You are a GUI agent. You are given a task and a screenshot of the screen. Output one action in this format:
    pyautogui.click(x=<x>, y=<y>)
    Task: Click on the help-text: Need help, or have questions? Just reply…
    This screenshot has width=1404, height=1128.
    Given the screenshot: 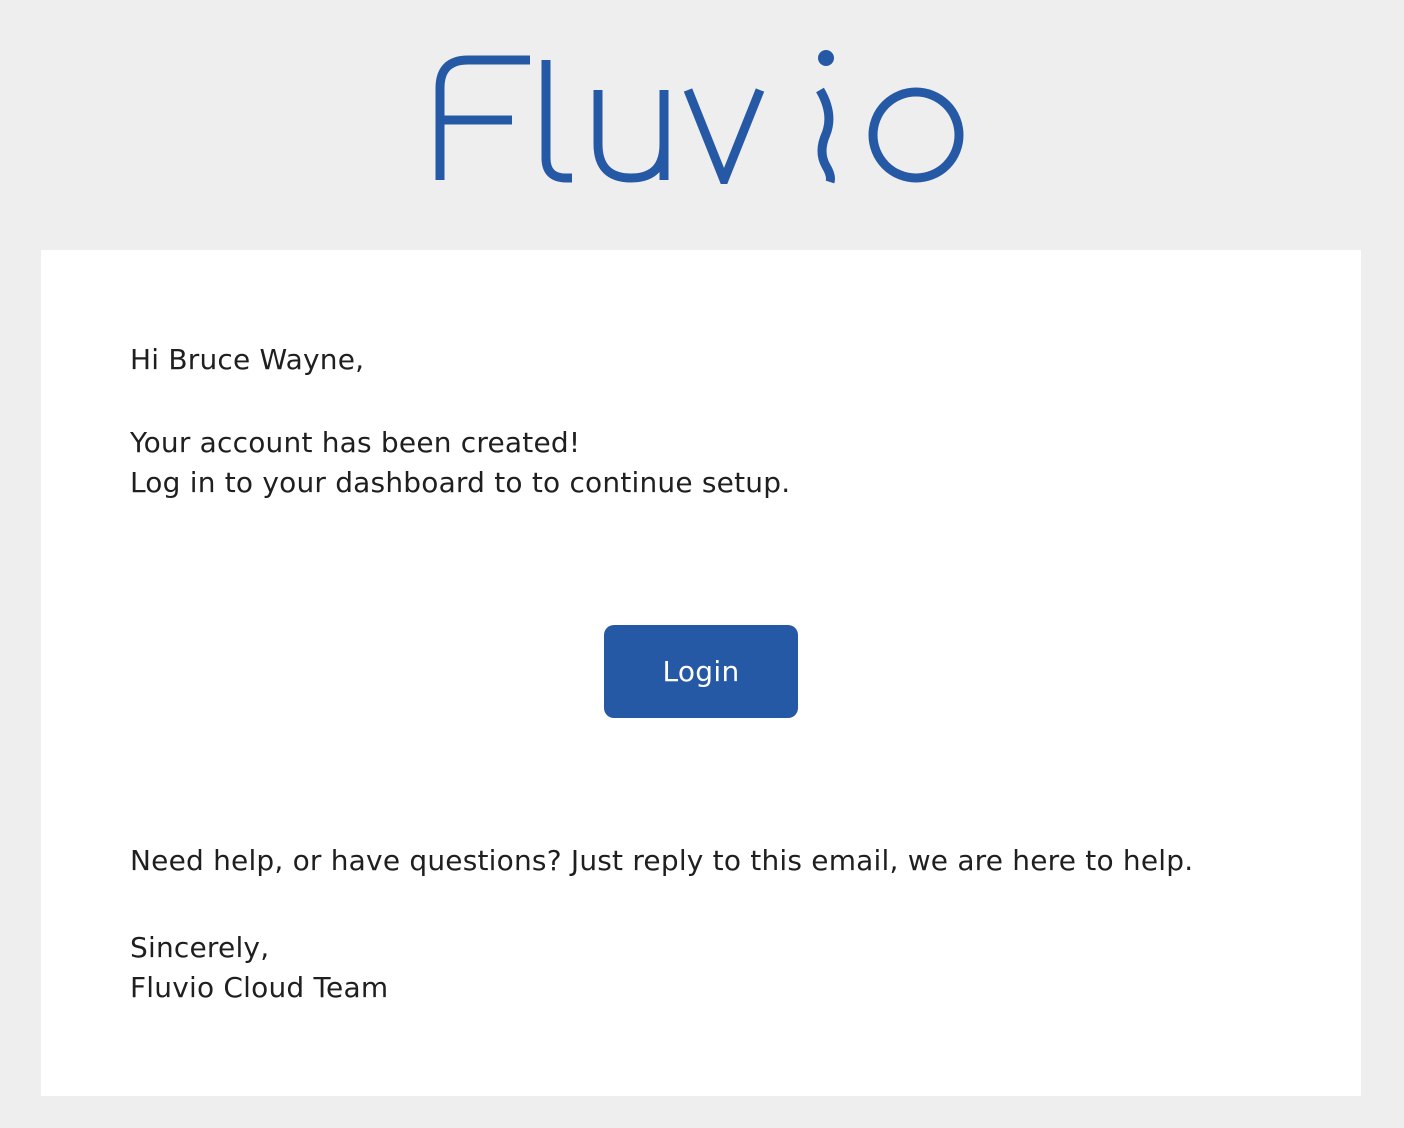 What is the action you would take?
    pyautogui.click(x=662, y=860)
    